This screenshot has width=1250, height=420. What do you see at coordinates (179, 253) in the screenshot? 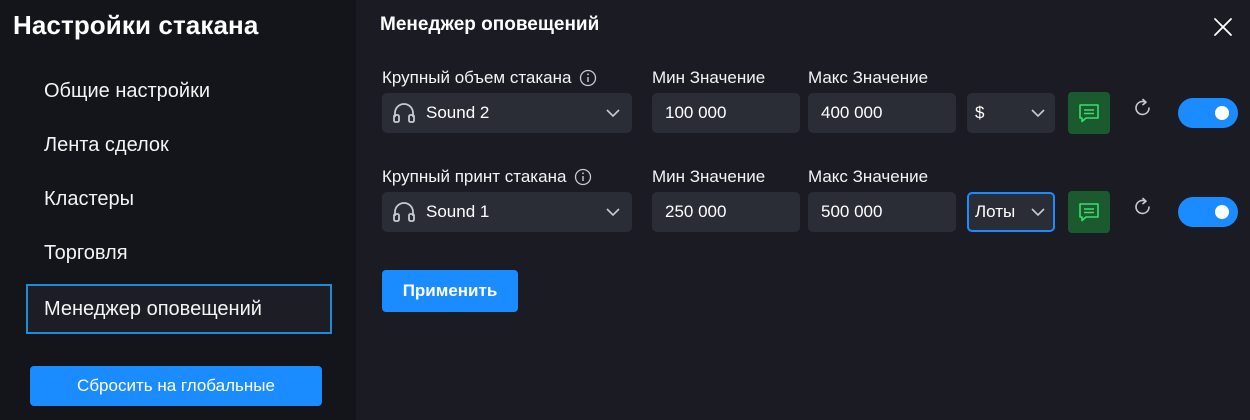
I see `sidebar-item-trading: Торговля` at bounding box center [179, 253].